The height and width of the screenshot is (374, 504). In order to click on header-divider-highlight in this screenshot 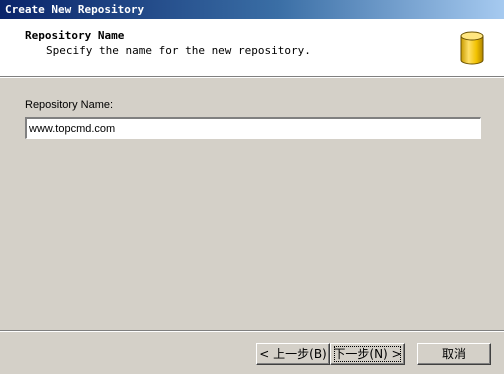, I will do `click(252, 77)`.